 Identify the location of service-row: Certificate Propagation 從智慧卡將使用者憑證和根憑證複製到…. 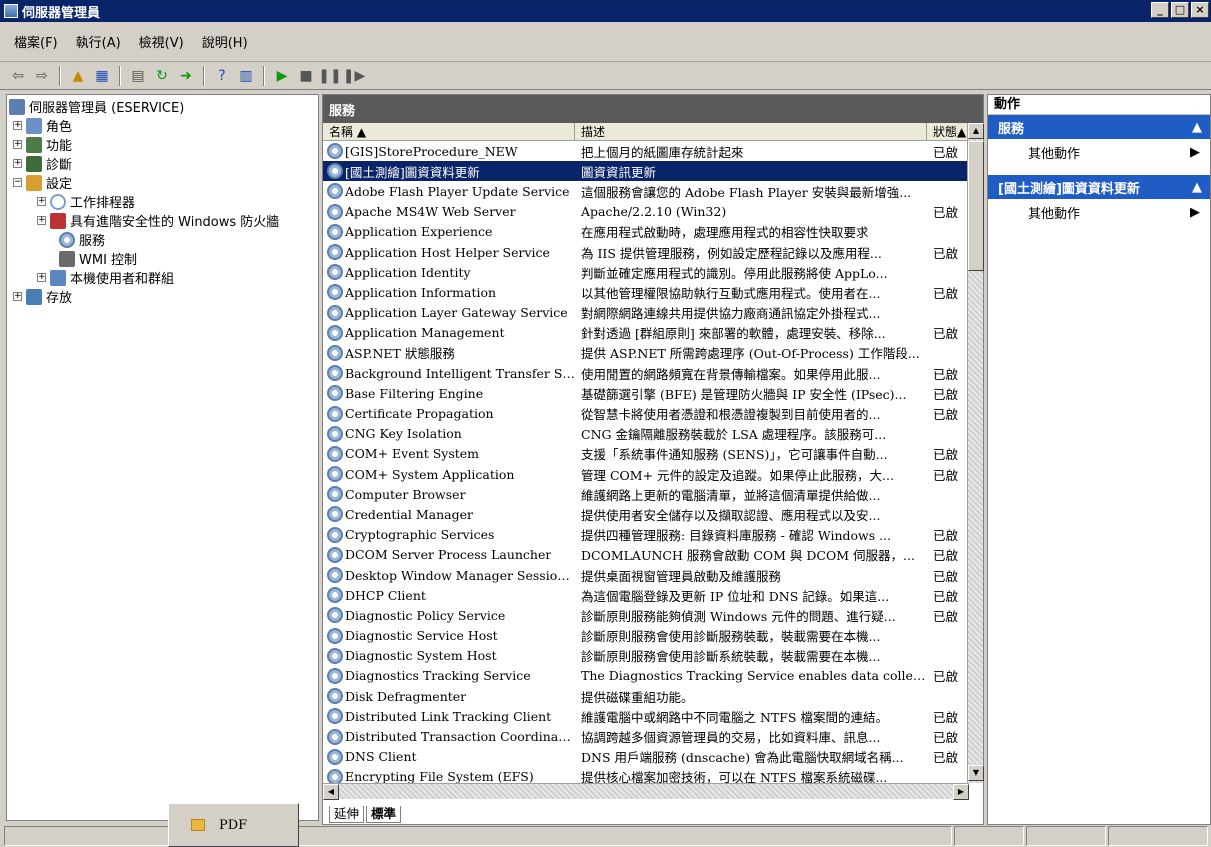
(646, 413).